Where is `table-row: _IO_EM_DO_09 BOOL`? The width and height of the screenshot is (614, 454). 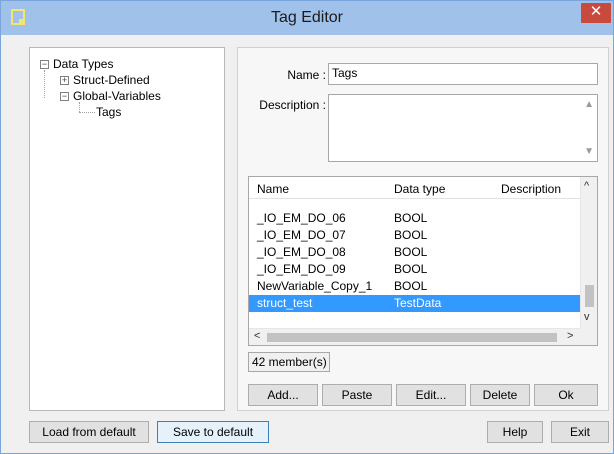 table-row: _IO_EM_DO_09 BOOL is located at coordinates (415, 269).